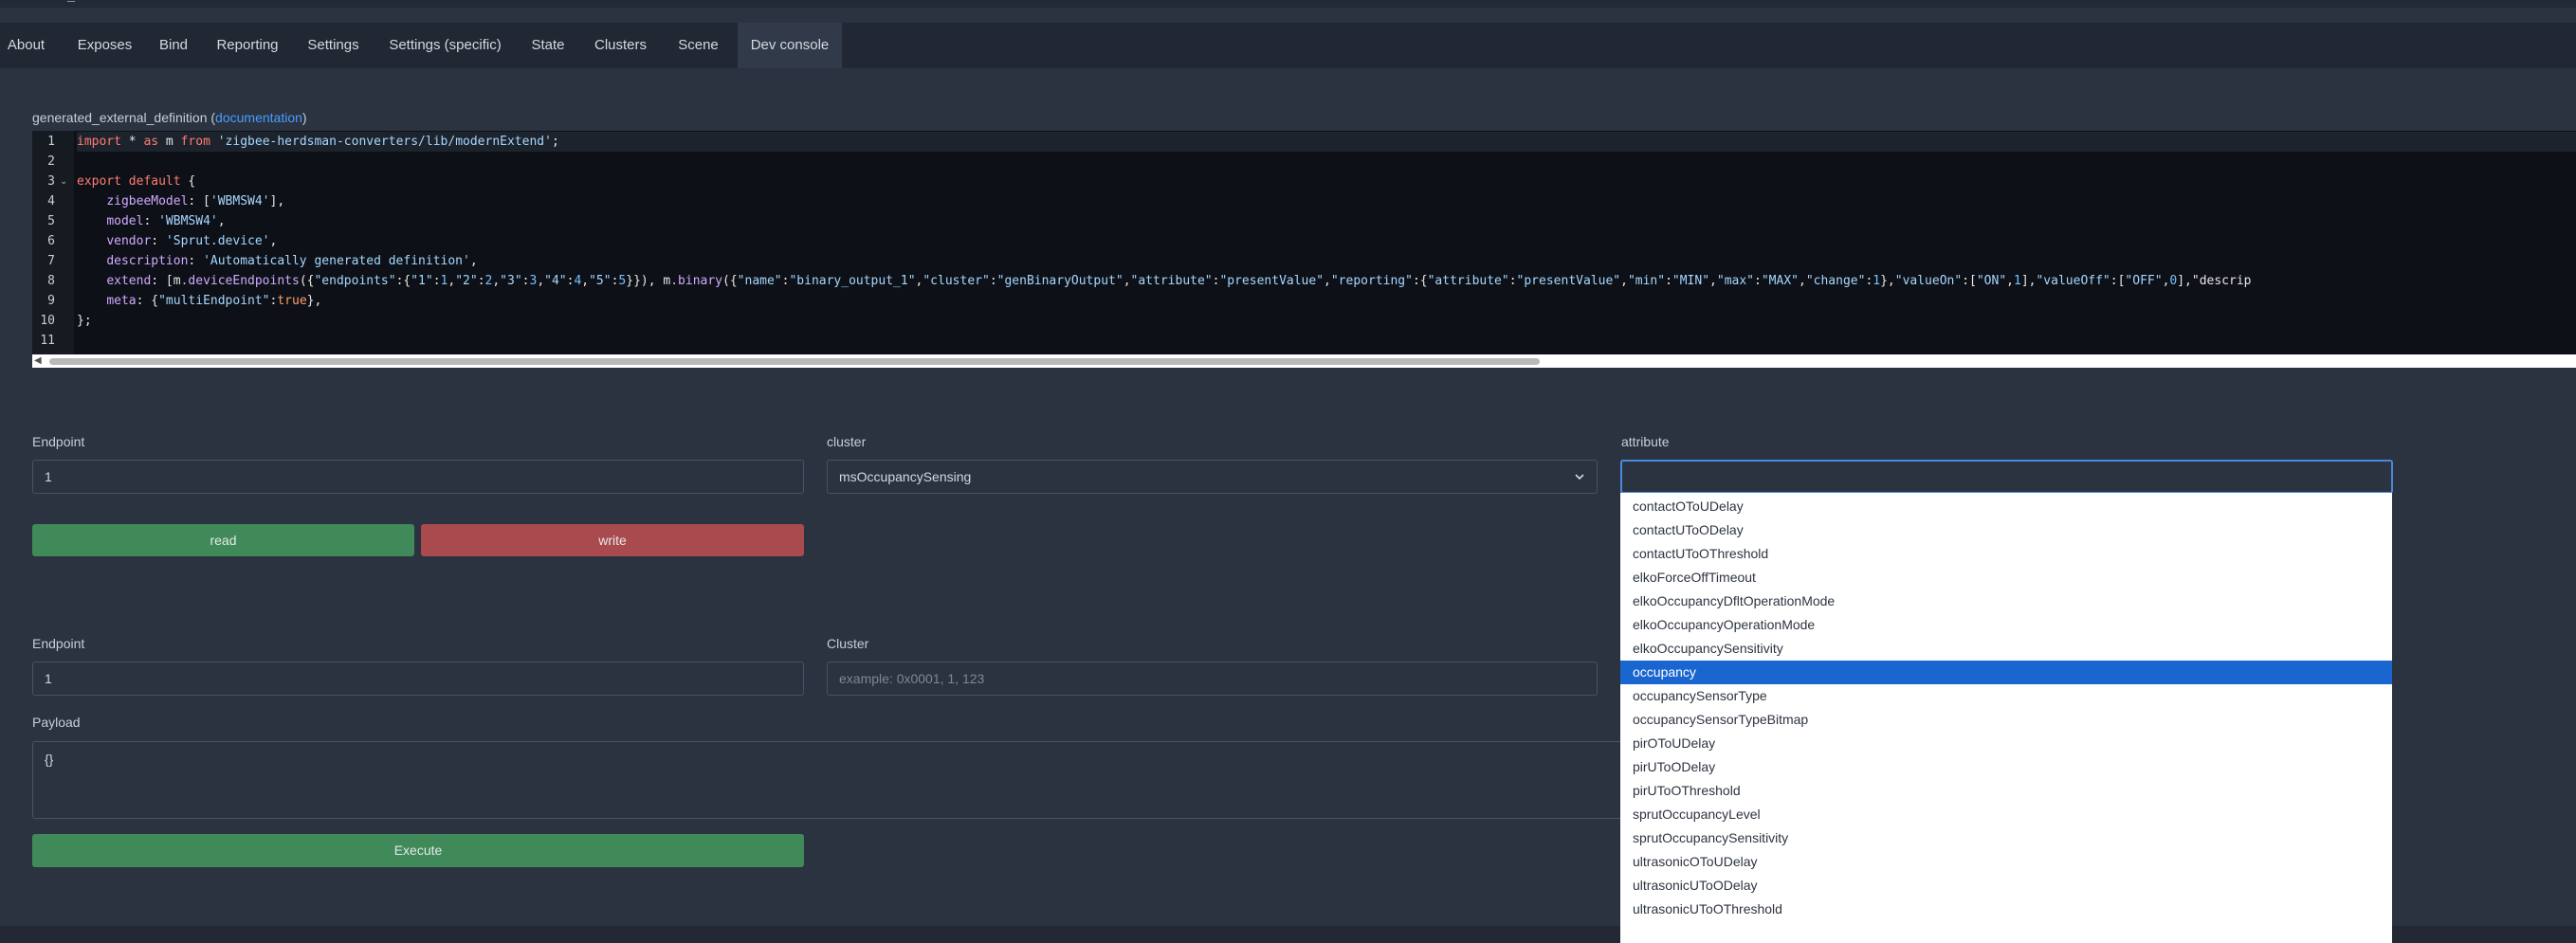 The height and width of the screenshot is (943, 2576). What do you see at coordinates (333, 45) in the screenshot?
I see `tab-settings: Settings` at bounding box center [333, 45].